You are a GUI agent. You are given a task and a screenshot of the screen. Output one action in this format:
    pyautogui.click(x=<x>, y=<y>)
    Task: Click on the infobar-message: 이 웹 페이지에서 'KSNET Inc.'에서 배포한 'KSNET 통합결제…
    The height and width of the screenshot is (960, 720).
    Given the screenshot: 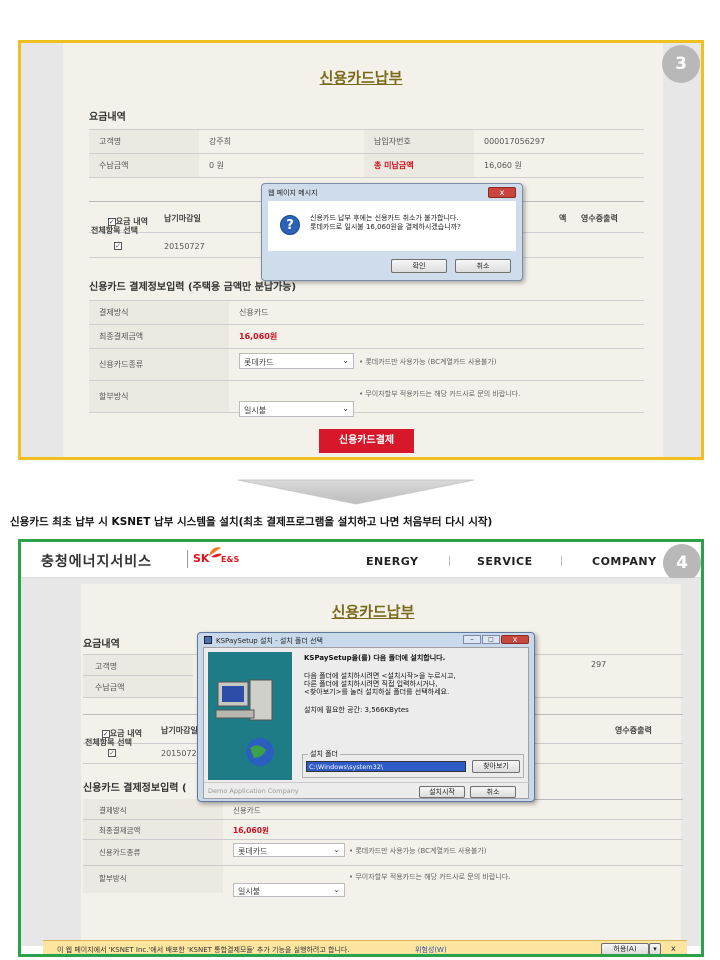 What is the action you would take?
    pyautogui.click(x=203, y=950)
    